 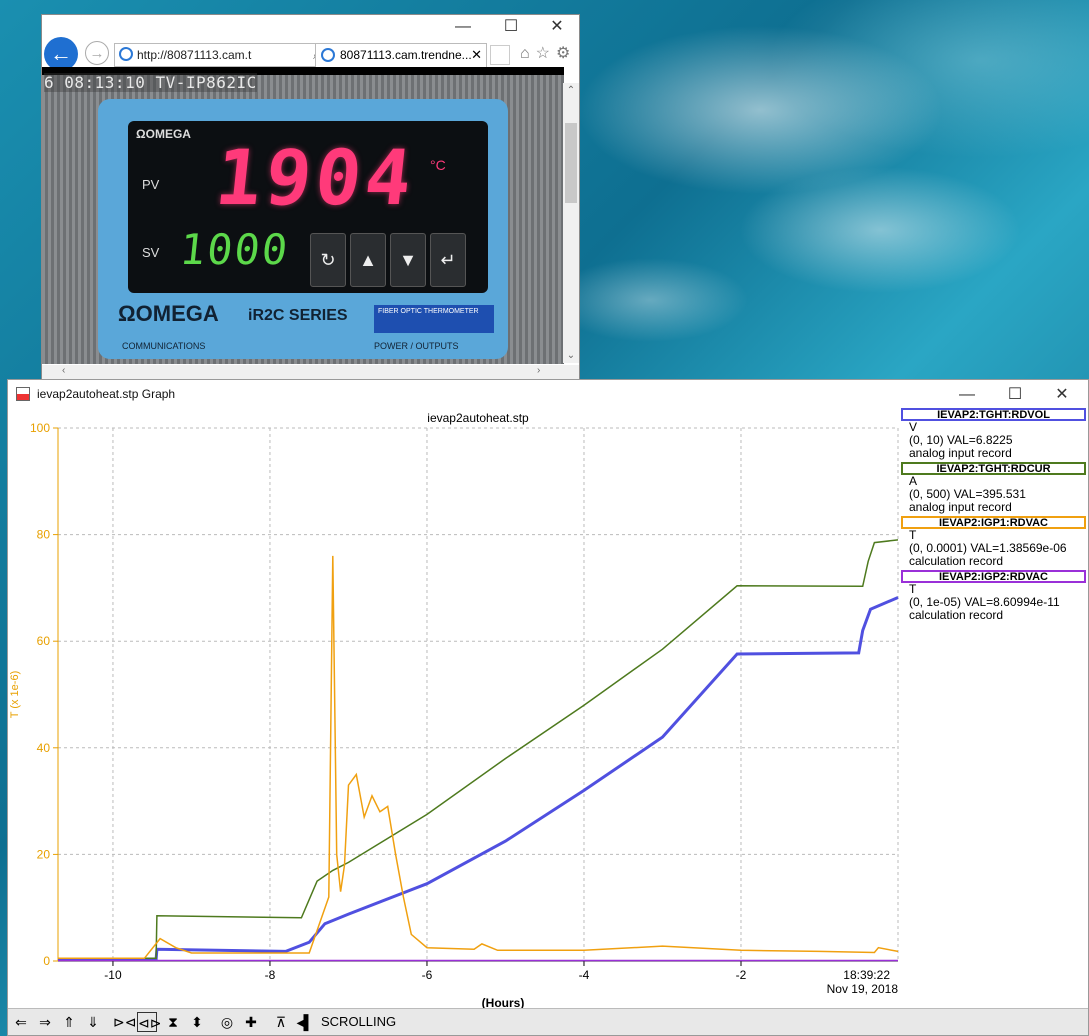 I want to click on scroll-thumb, so click(x=571, y=163).